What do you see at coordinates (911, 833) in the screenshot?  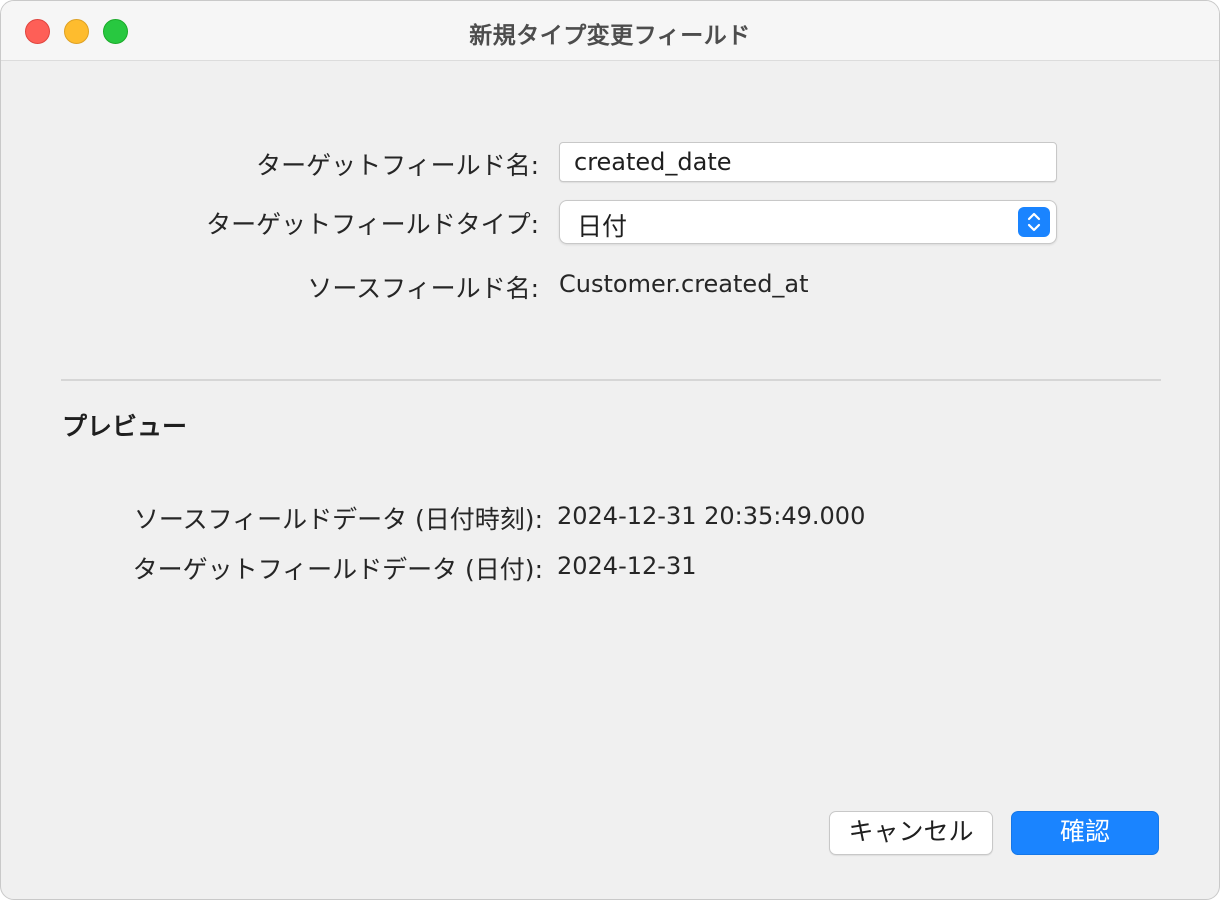 I see `cancel-button: キャンセル` at bounding box center [911, 833].